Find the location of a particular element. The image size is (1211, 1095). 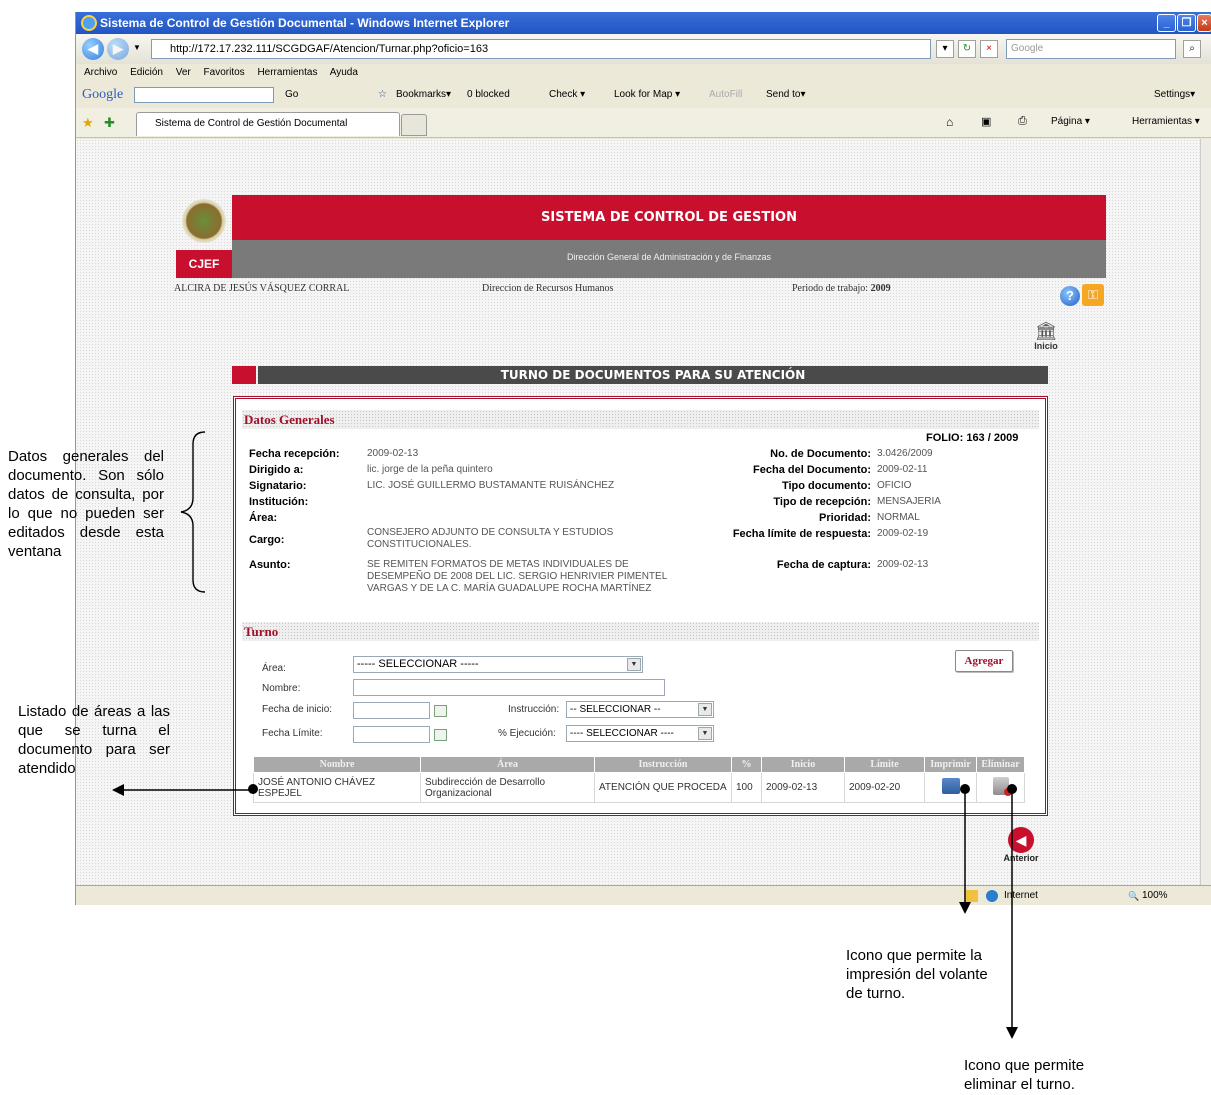

new-tab-button is located at coordinates (414, 125).